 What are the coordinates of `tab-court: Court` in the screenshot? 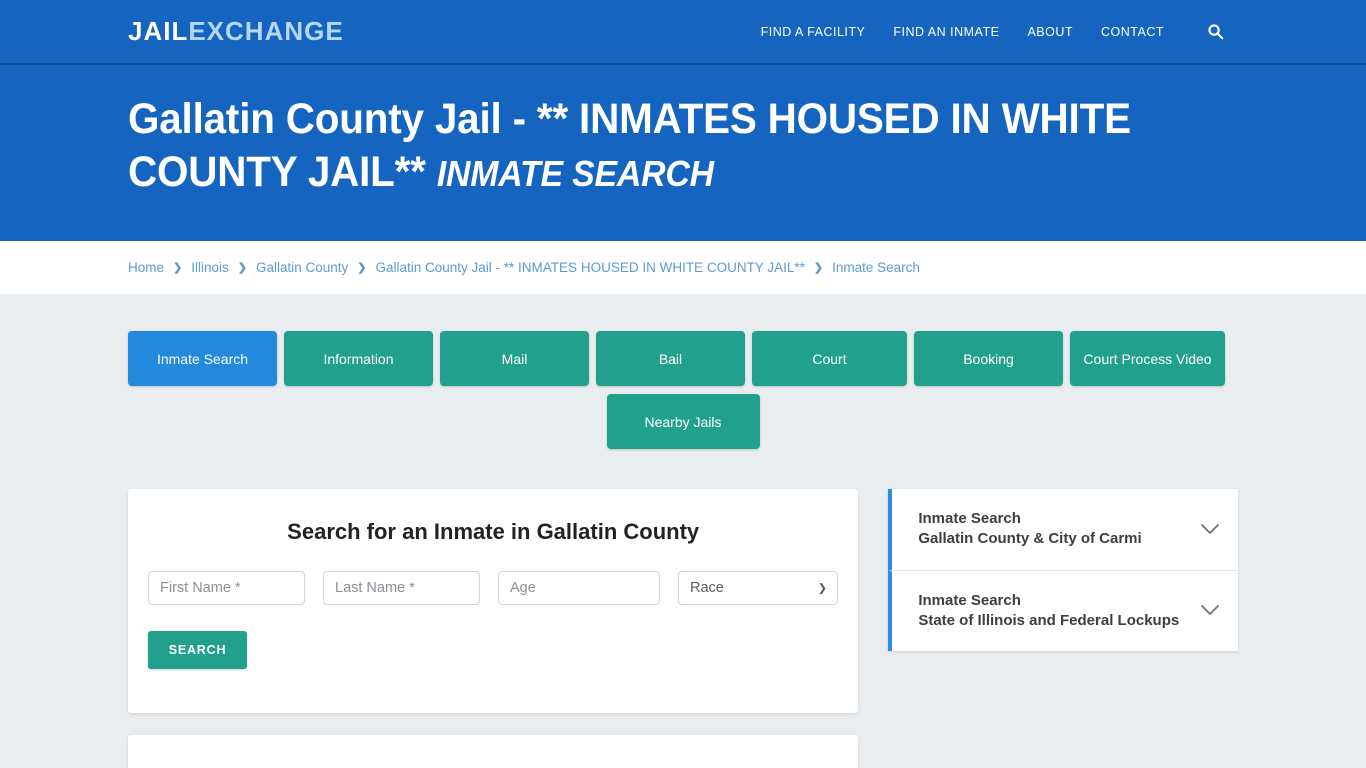 It's located at (829, 358).